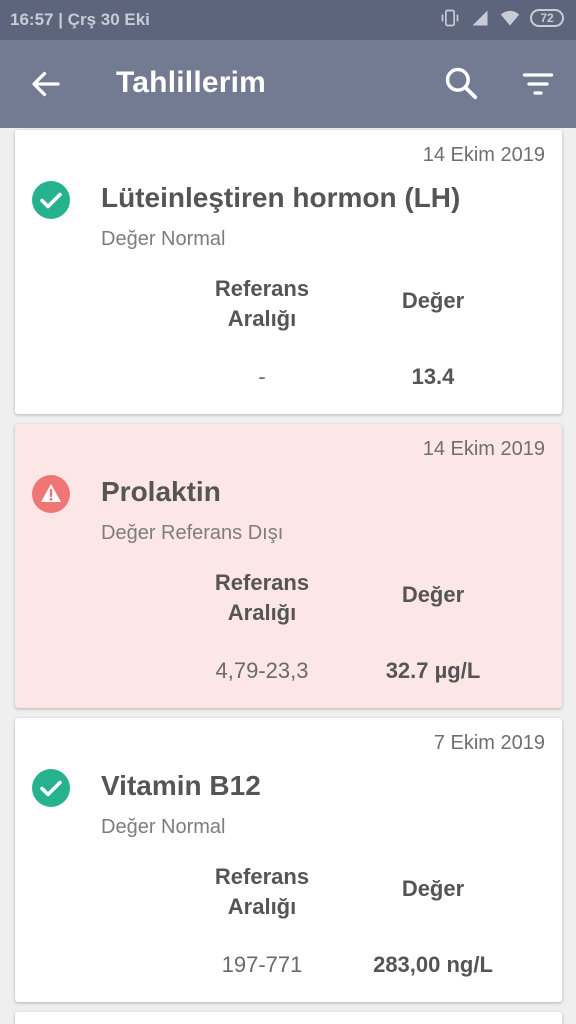 This screenshot has height=1024, width=576. Describe the element at coordinates (51, 494) in the screenshot. I see `warning-icon` at that location.